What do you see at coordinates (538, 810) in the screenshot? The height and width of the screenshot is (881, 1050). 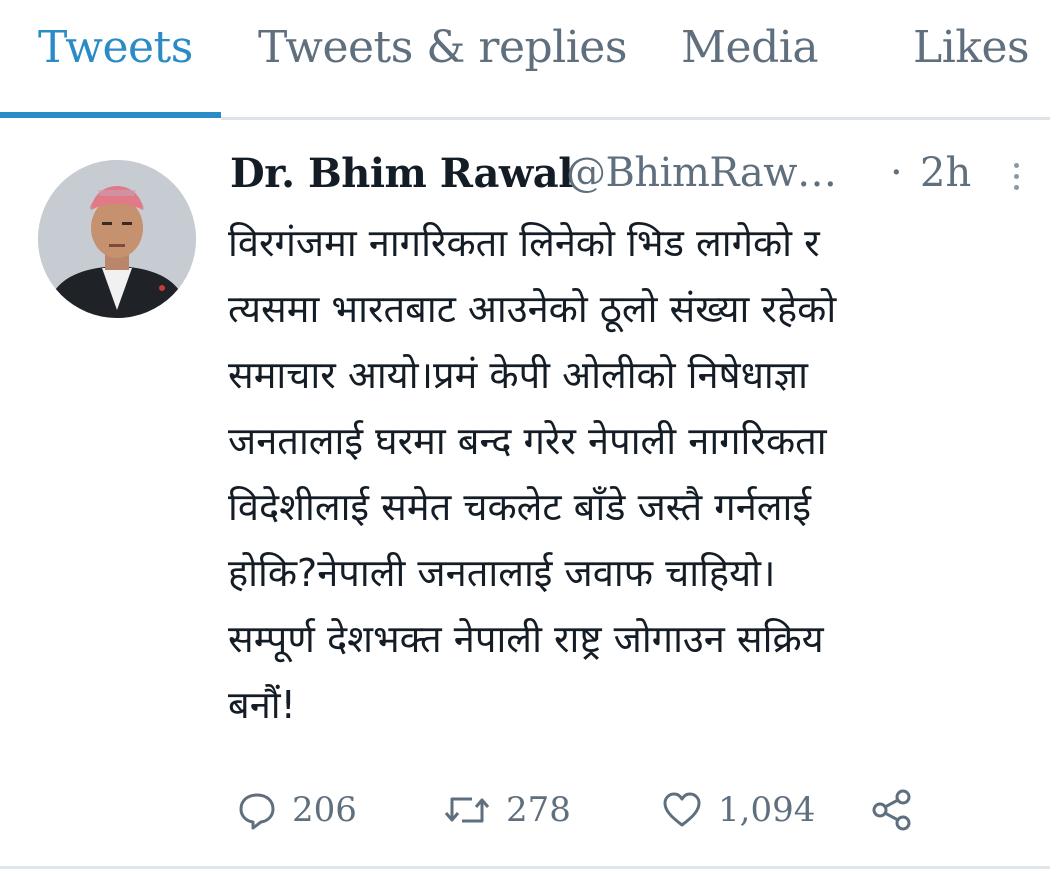 I see `retweet-count: 278` at bounding box center [538, 810].